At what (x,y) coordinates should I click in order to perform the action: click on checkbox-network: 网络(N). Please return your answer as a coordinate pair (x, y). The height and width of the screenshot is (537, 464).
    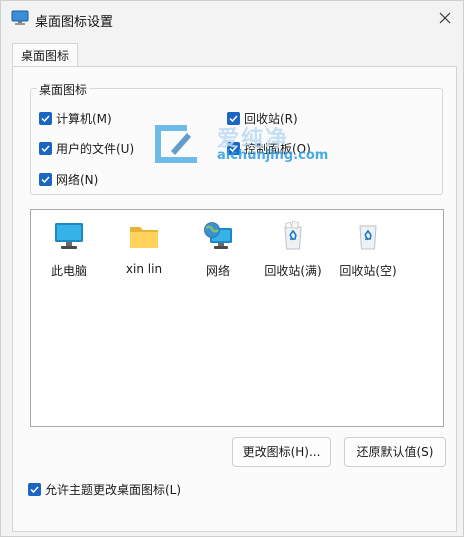
    Looking at the image, I should click on (68, 179).